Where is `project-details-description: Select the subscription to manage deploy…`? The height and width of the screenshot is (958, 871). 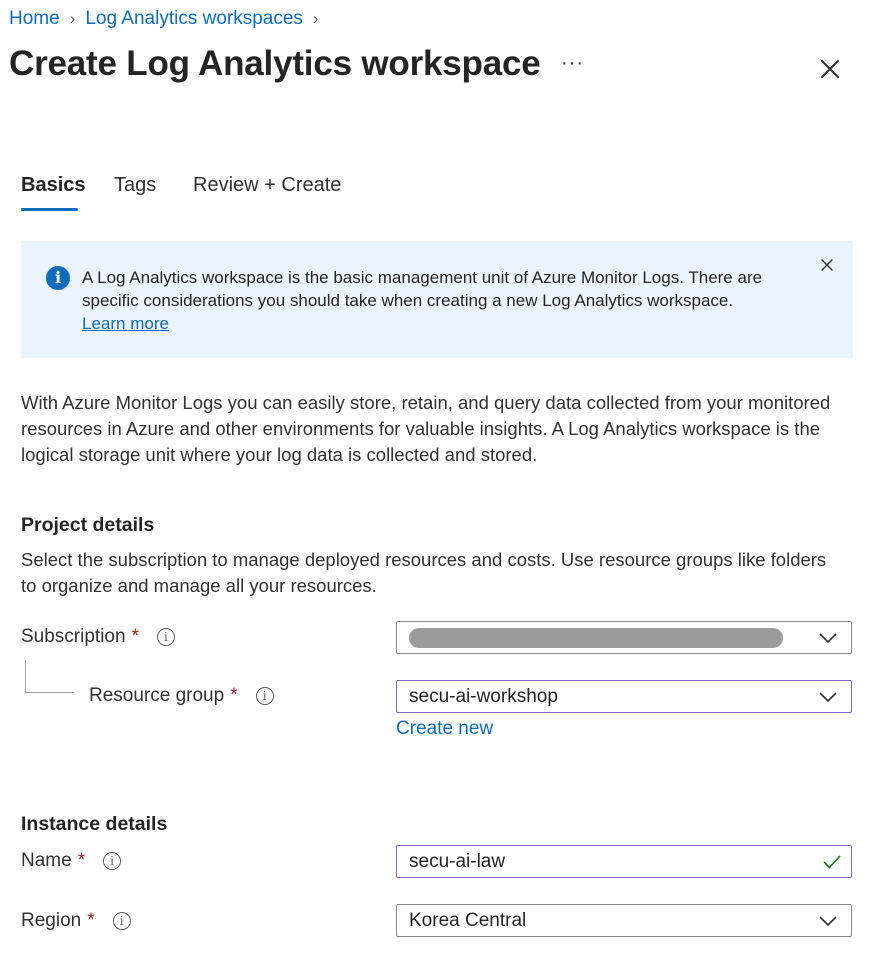 project-details-description: Select the subscription to manage deploy… is located at coordinates (424, 572).